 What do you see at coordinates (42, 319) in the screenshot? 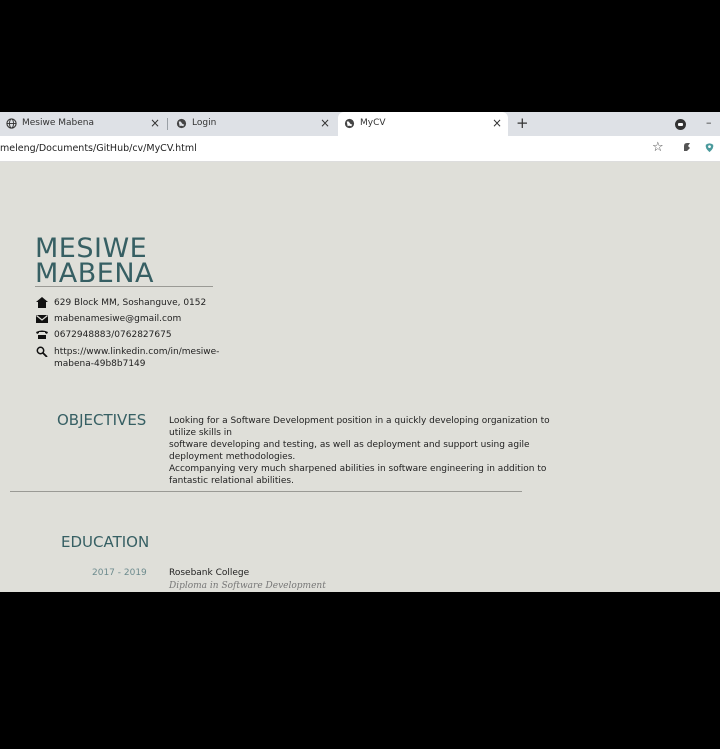
I see `envelope-icon` at bounding box center [42, 319].